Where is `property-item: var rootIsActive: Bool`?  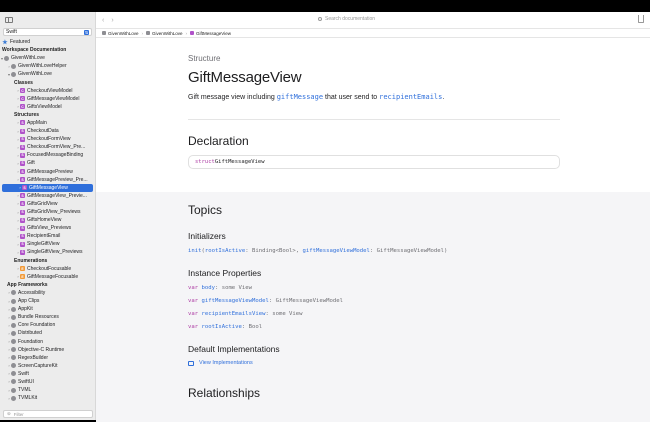
property-item: var rootIsActive: Bool is located at coordinates (374, 327).